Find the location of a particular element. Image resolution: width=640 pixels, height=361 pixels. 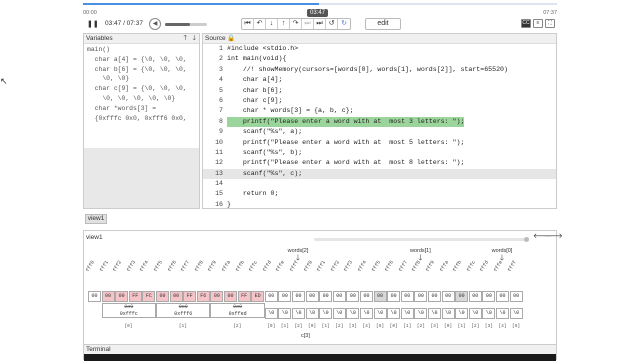

step-in-icon: ⏭ is located at coordinates (308, 24).